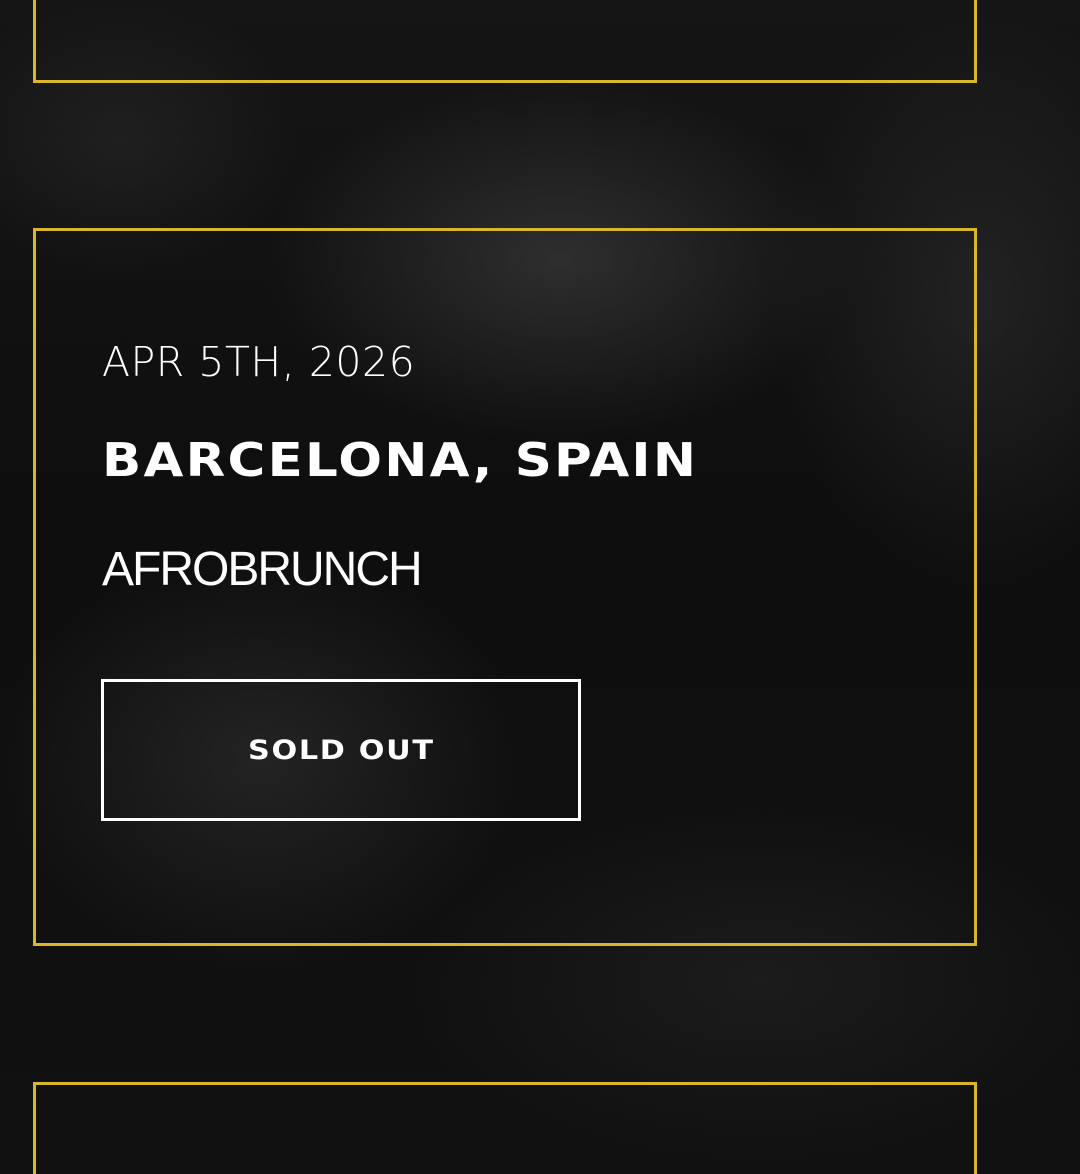 This screenshot has width=1080, height=1174. Describe the element at coordinates (505, 1128) in the screenshot. I see `event-card-next` at that location.